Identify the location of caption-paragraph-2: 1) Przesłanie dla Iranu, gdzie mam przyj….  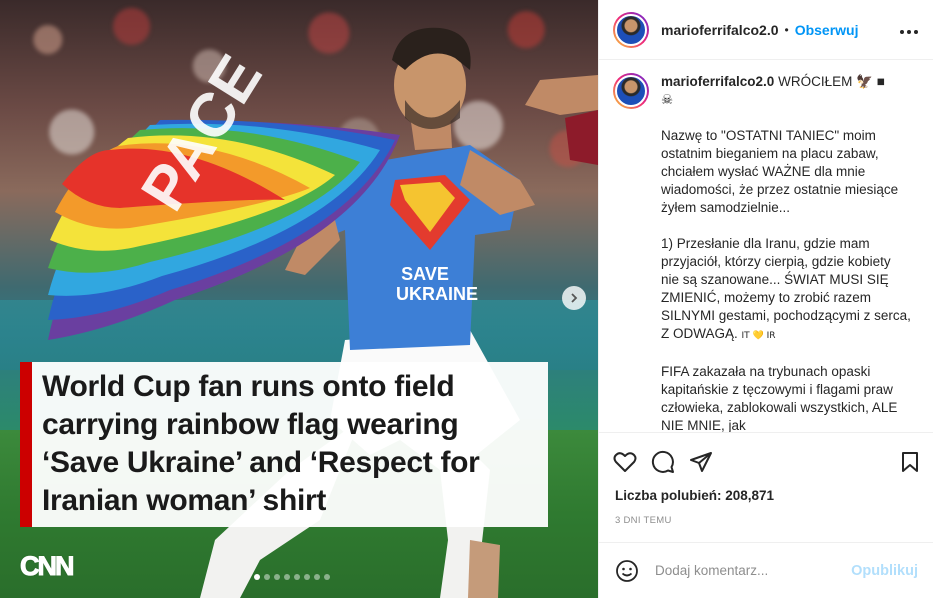
(786, 290).